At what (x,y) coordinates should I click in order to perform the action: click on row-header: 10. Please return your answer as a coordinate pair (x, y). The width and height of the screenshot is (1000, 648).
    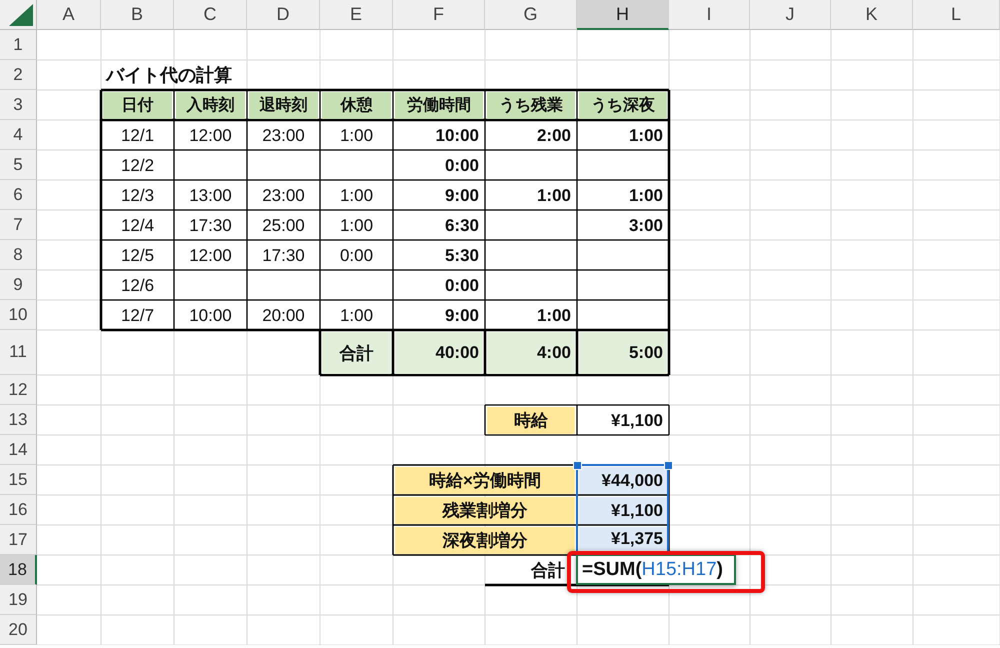
    Looking at the image, I should click on (18, 315).